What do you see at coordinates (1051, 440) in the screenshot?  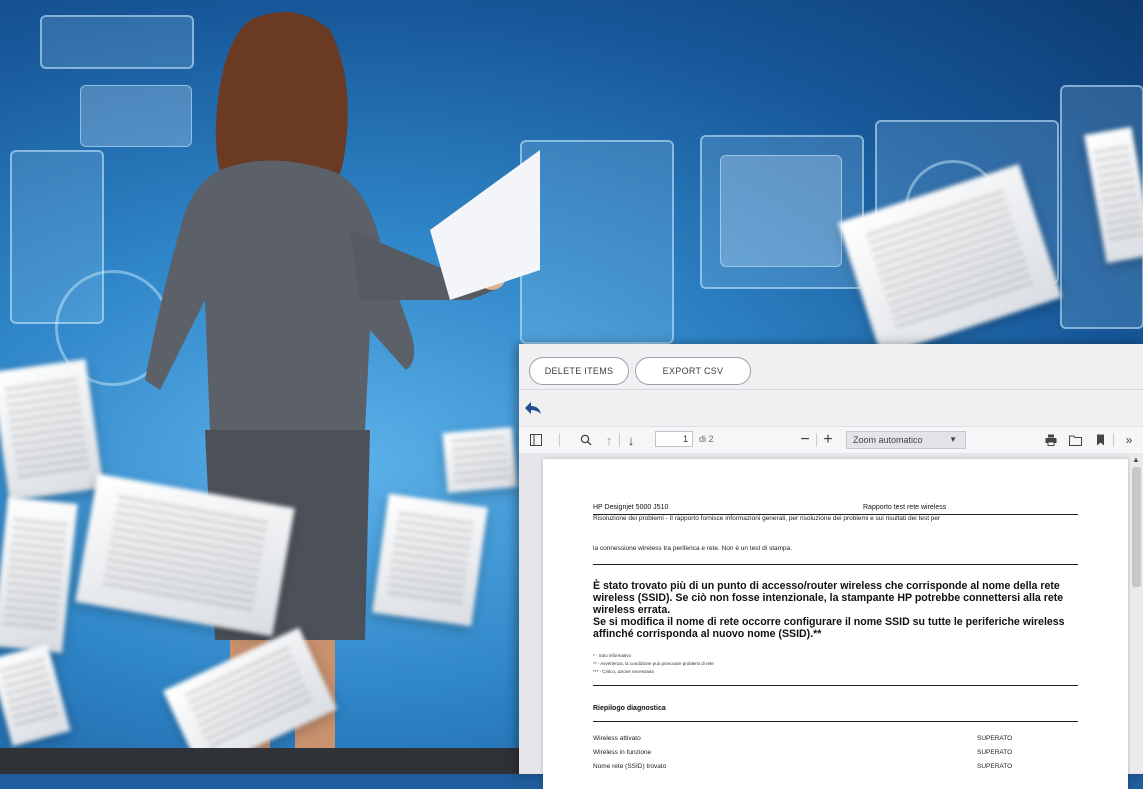 I see `print-icon` at bounding box center [1051, 440].